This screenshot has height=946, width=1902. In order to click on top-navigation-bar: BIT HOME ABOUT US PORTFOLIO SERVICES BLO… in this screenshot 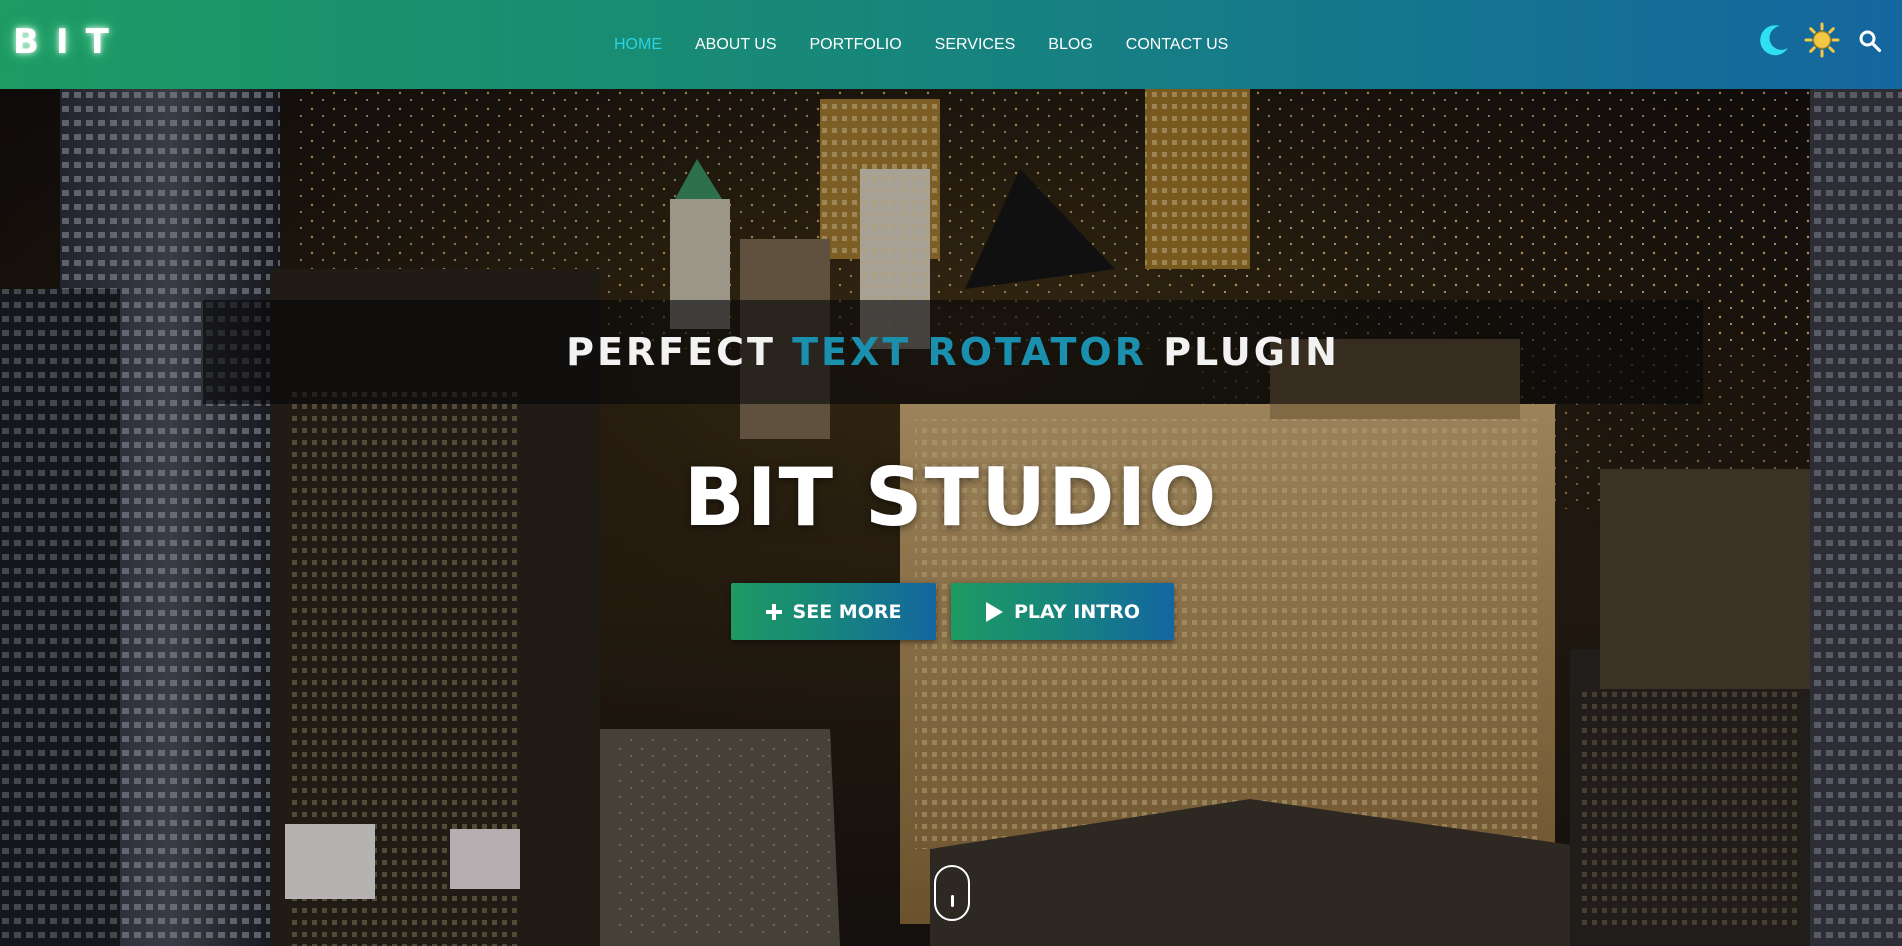, I will do `click(951, 44)`.